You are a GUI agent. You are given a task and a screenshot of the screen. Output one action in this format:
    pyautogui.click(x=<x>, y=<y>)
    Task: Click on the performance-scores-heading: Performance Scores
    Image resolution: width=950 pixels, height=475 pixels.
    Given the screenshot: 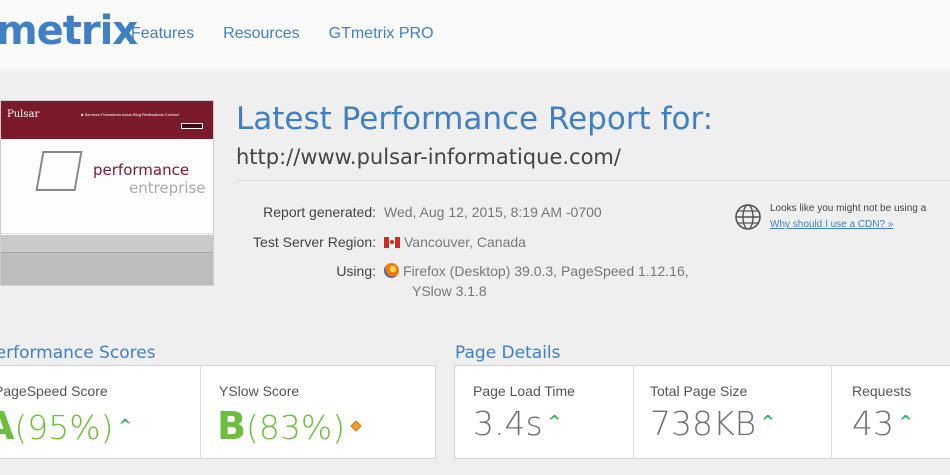 What is the action you would take?
    pyautogui.click(x=78, y=353)
    